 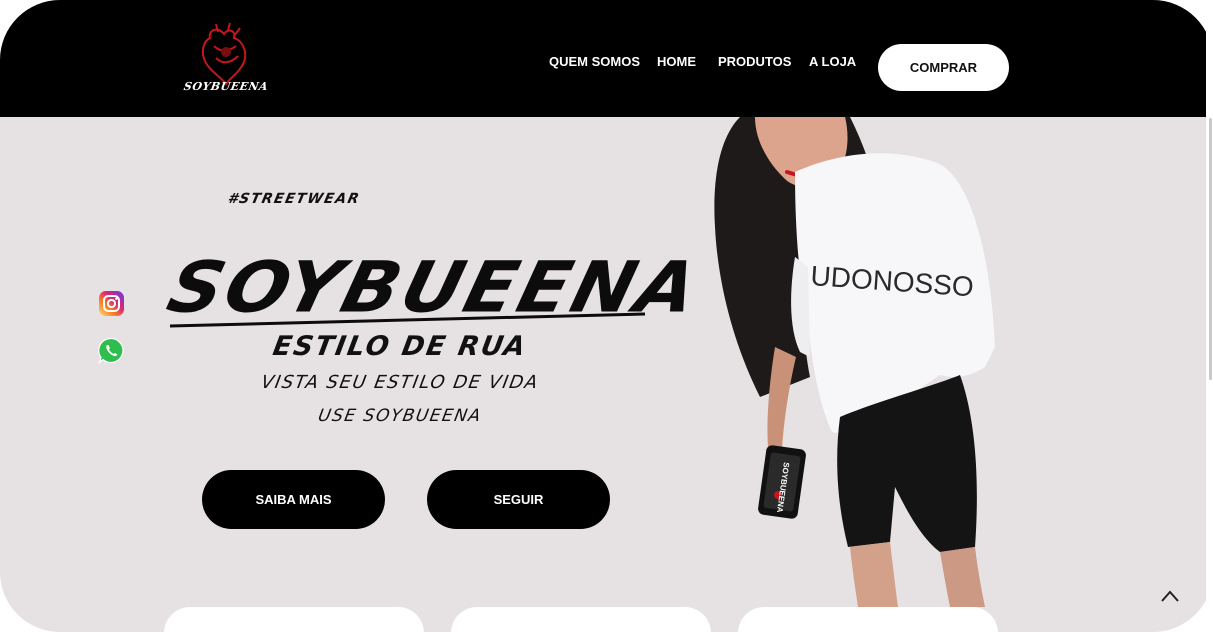 I want to click on seguir-button: SEGUIR, so click(x=518, y=499).